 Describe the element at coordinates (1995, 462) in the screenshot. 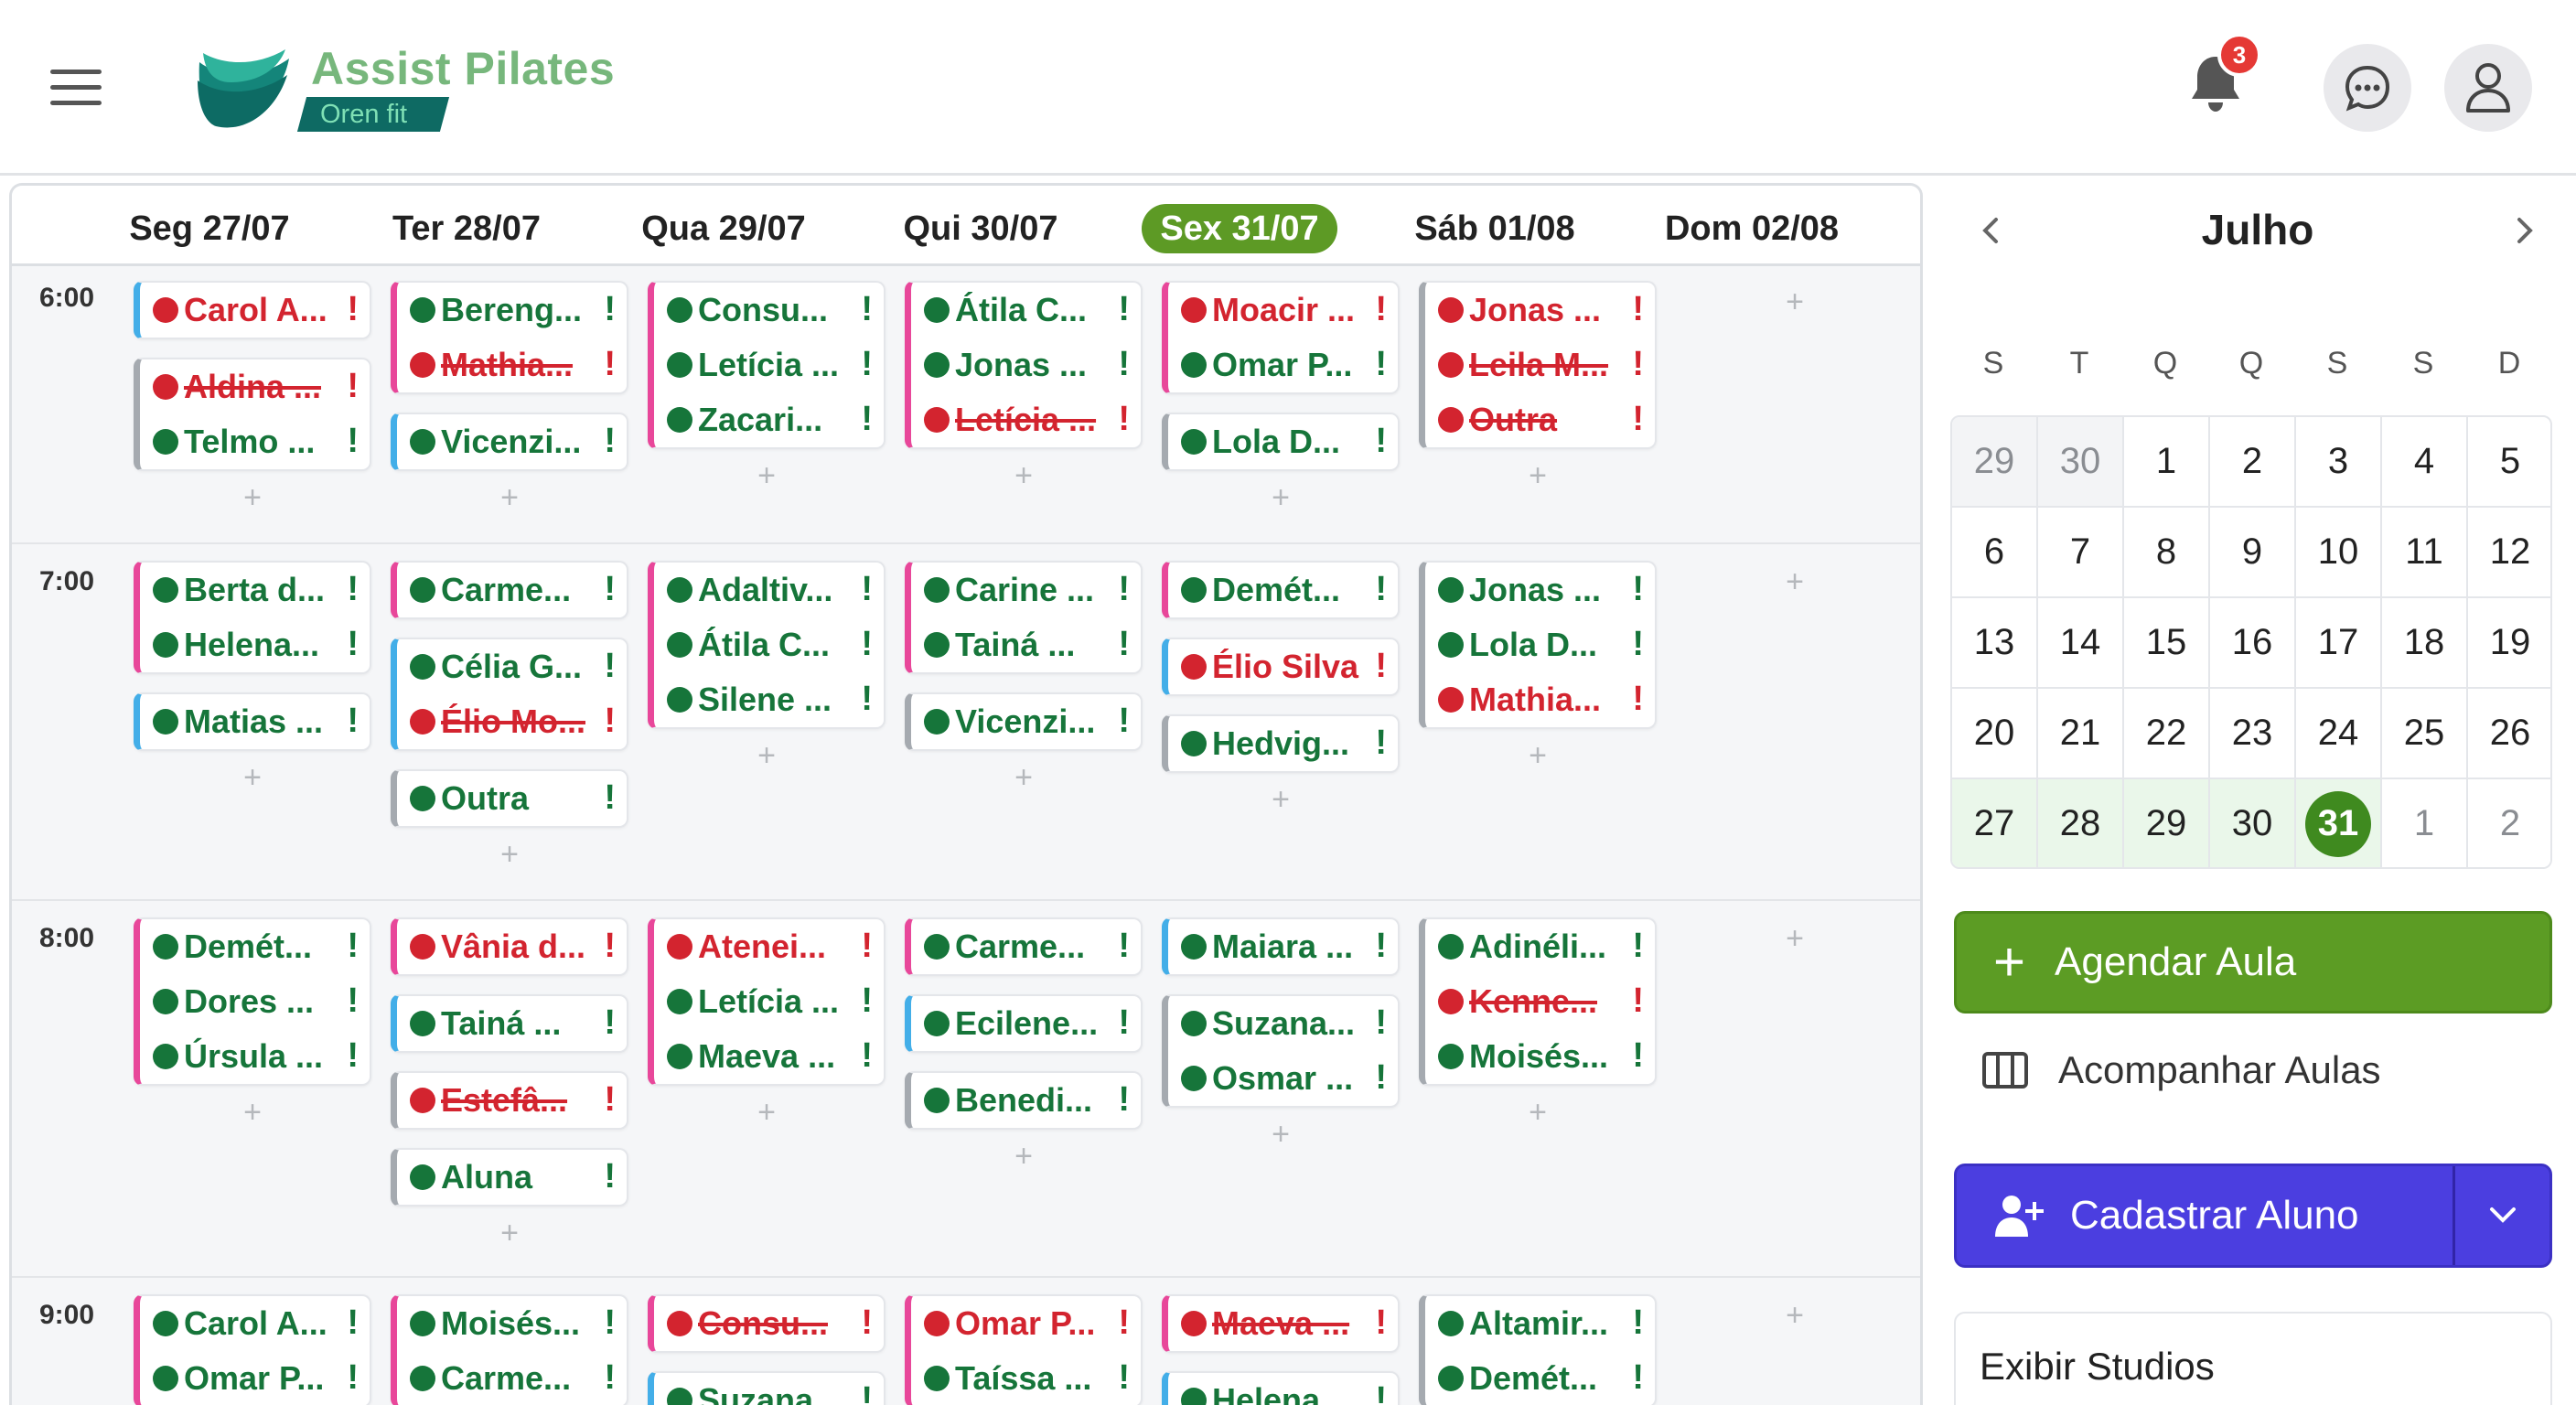

I see `calendar-day: 29` at that location.